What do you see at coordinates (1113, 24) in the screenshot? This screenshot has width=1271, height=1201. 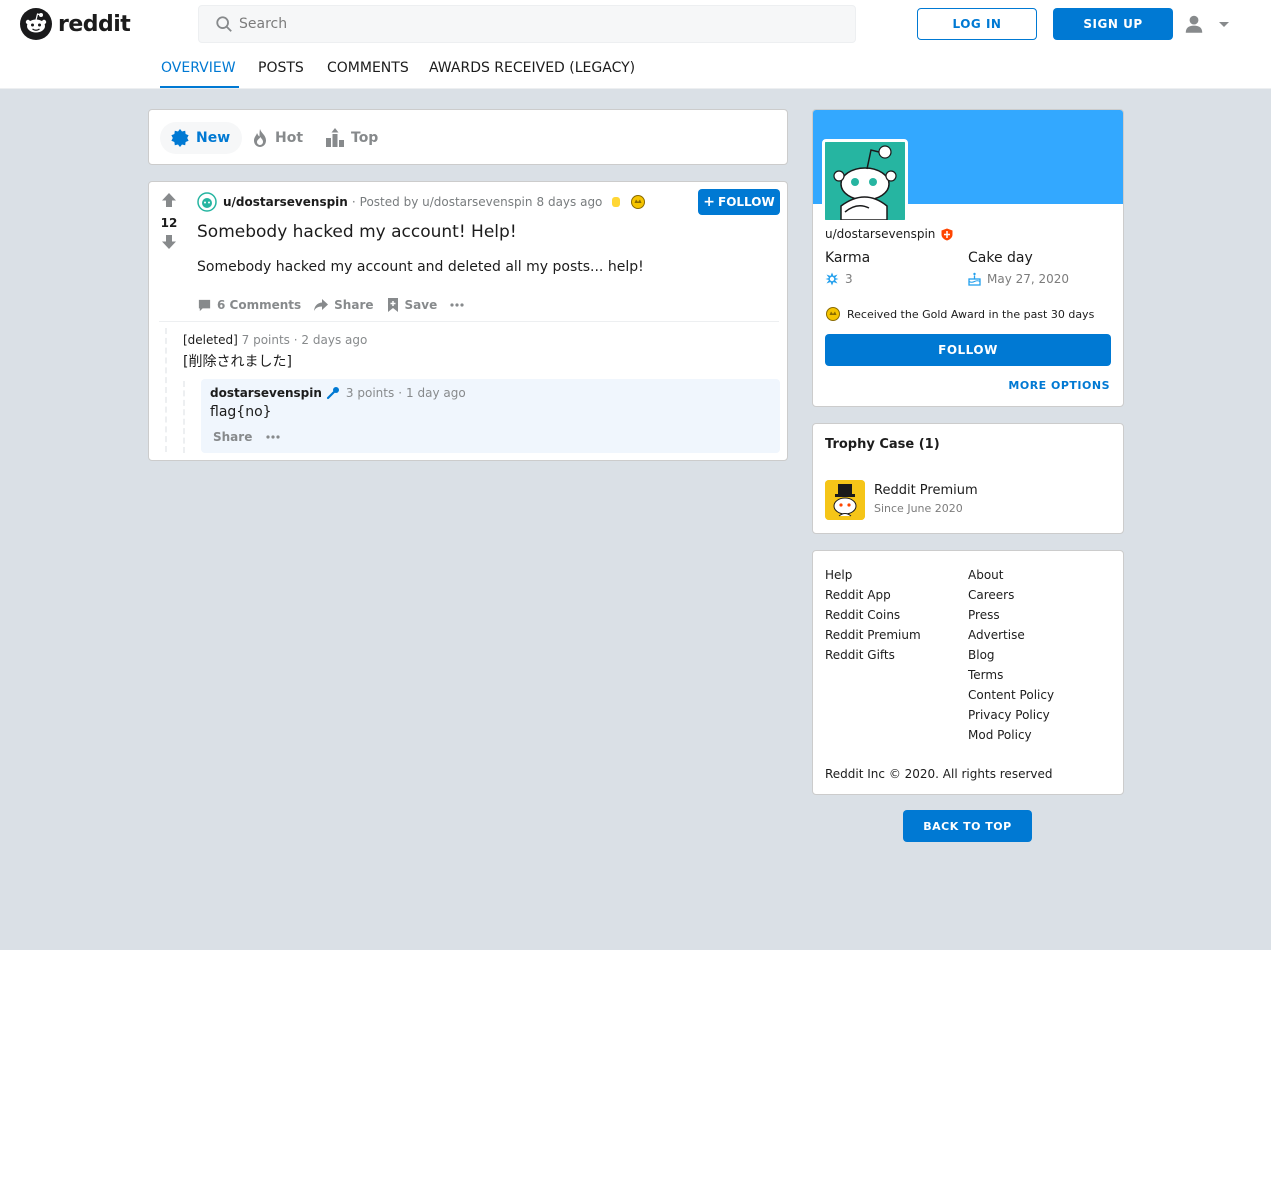 I see `signup-button: SIGN UP` at bounding box center [1113, 24].